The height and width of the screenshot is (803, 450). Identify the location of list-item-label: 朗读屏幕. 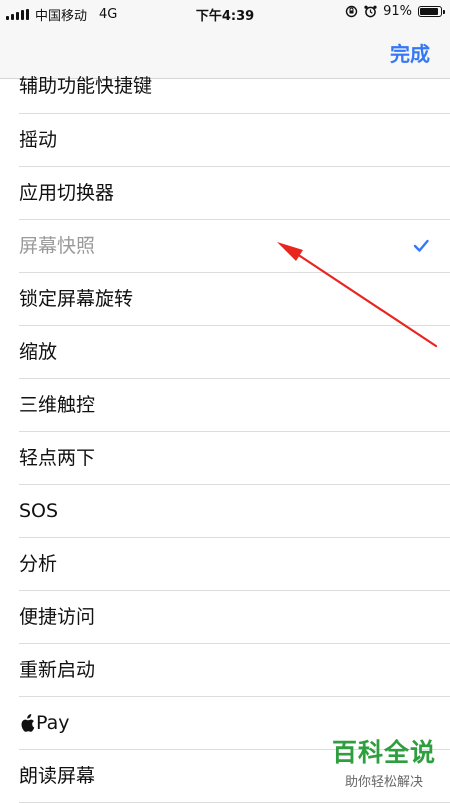
(57, 776).